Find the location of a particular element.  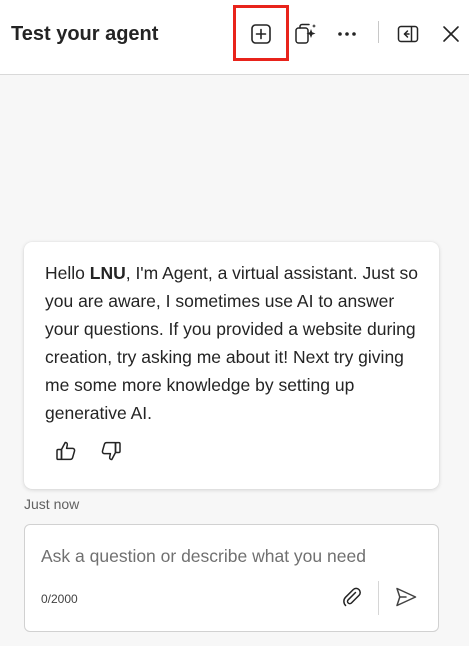

thumbs-up-button is located at coordinates (66, 453).